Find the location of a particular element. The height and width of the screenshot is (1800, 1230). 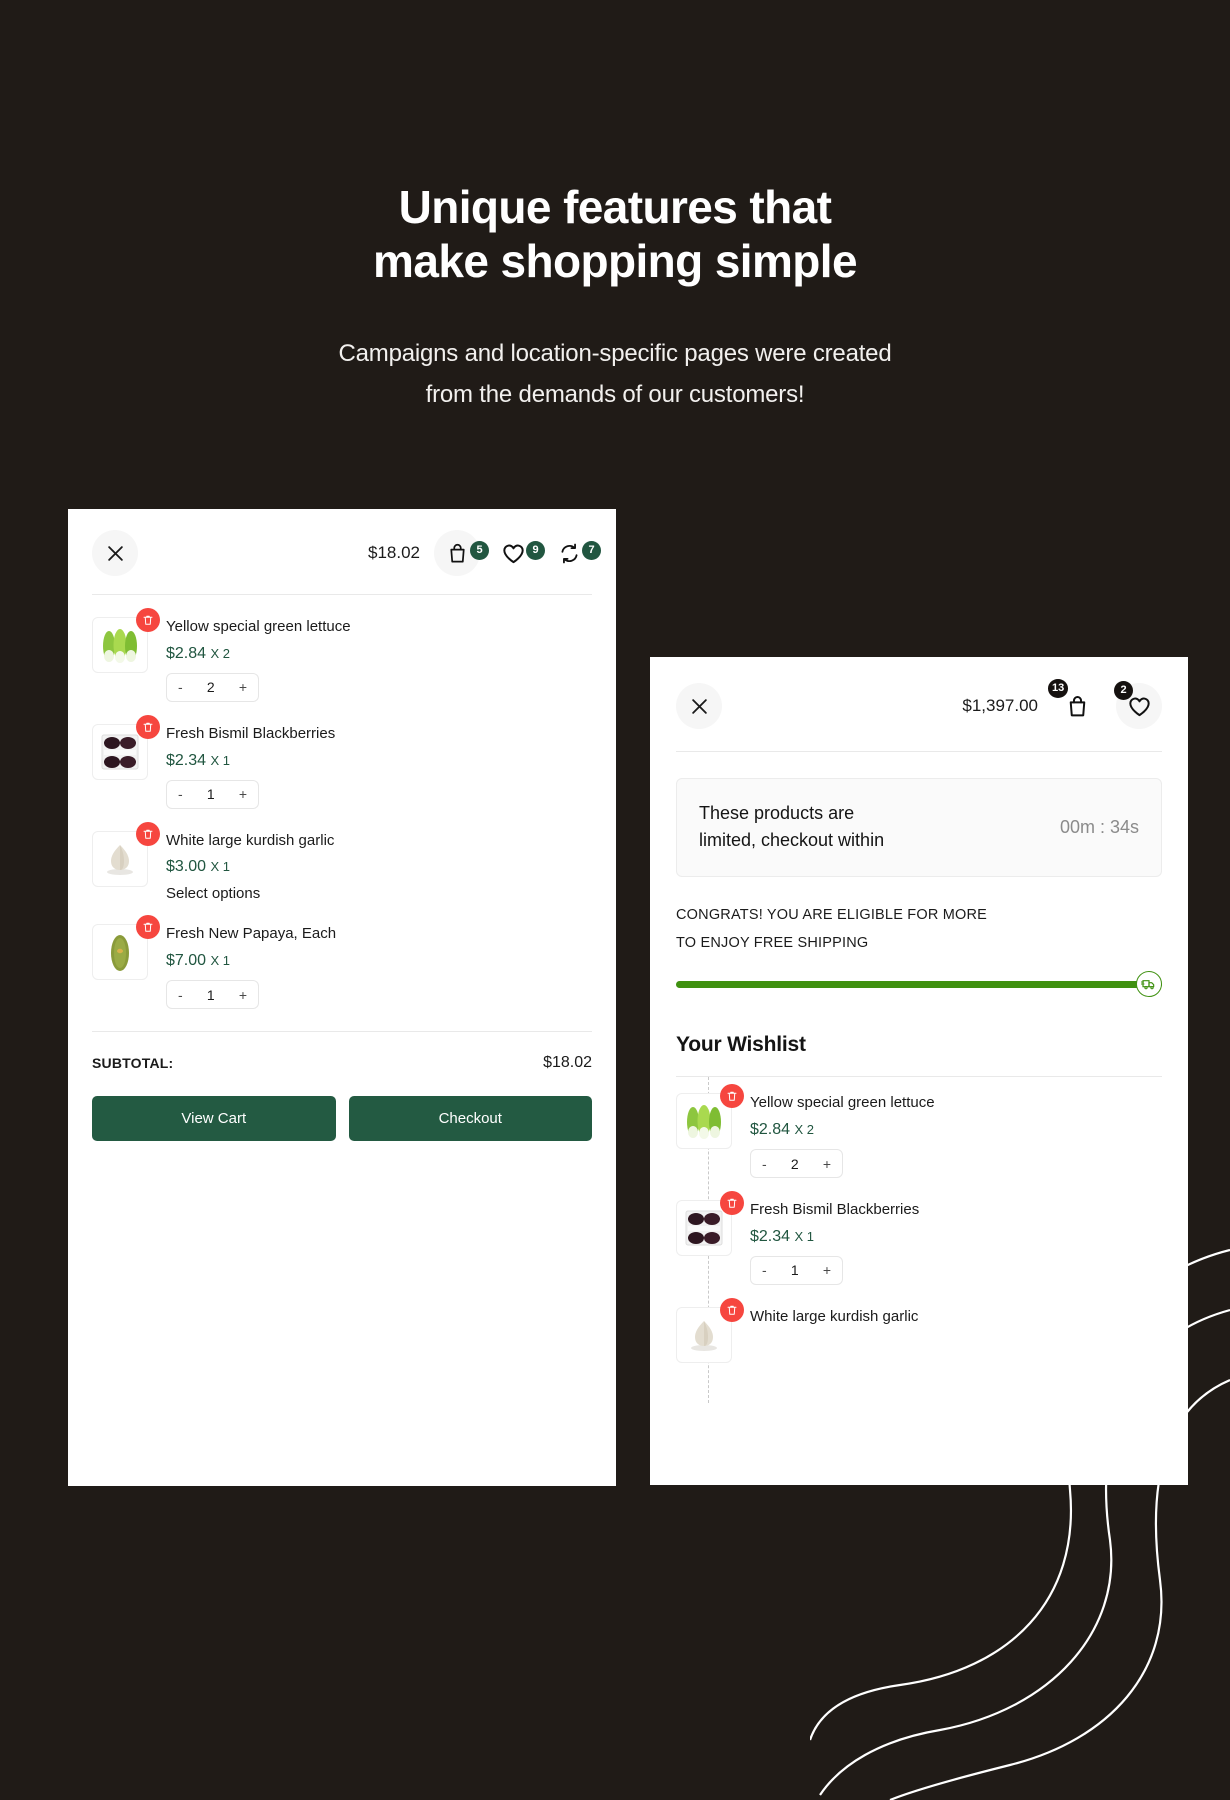

cart-item-price: $7.00 X 1 is located at coordinates (251, 961).